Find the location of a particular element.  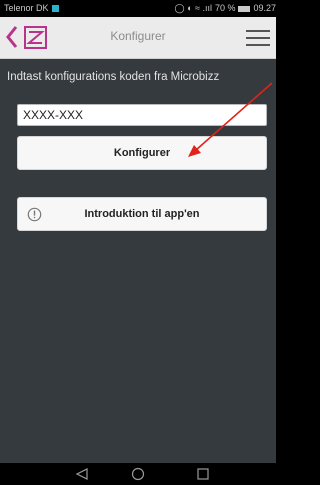

status-icons: ◯ ◐ ≈ .ııl 70 % 09.27 is located at coordinates (224, 8).